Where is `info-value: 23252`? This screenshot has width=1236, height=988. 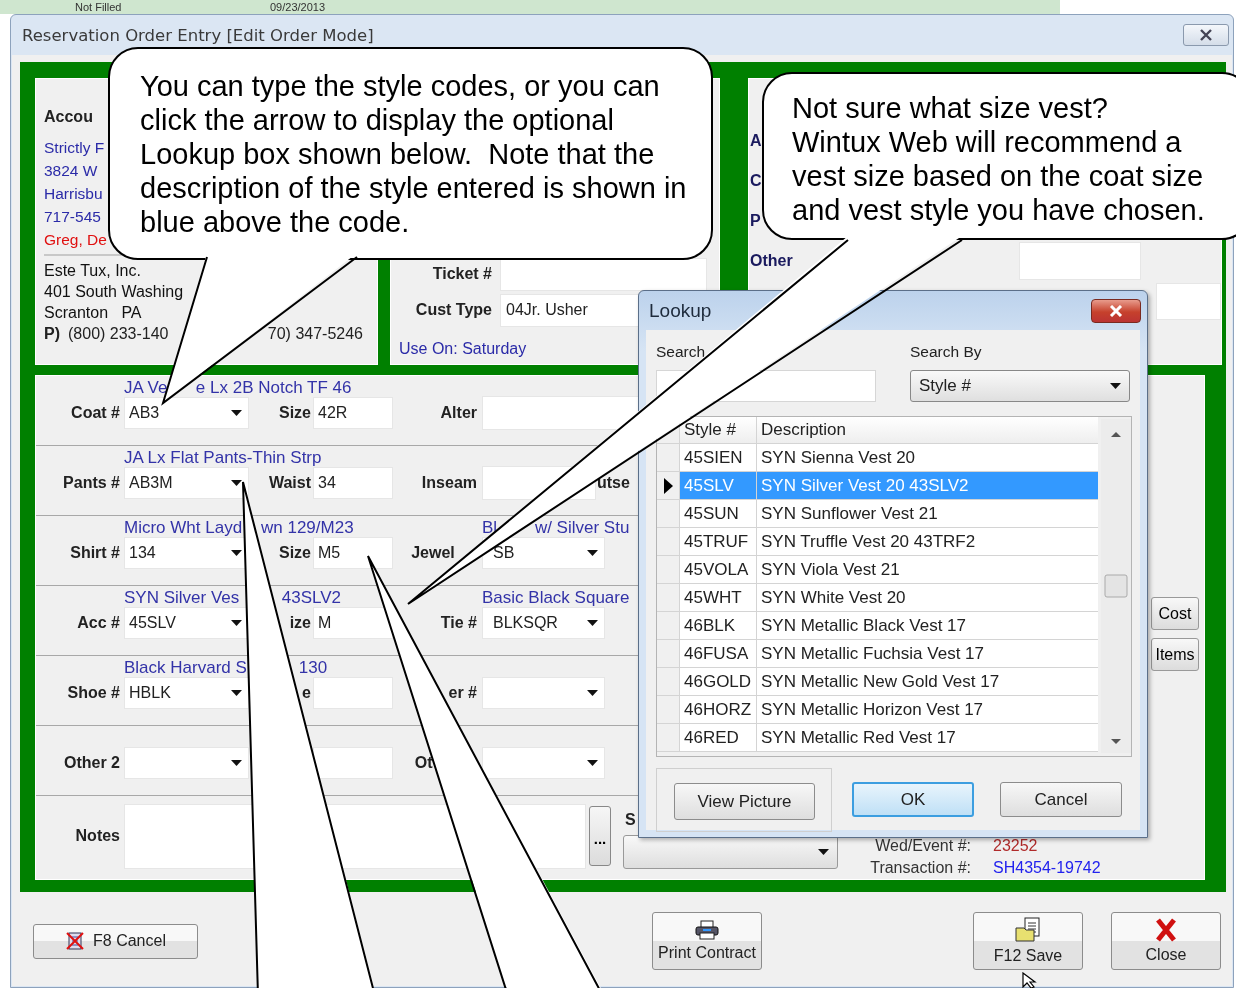 info-value: 23252 is located at coordinates (1016, 846).